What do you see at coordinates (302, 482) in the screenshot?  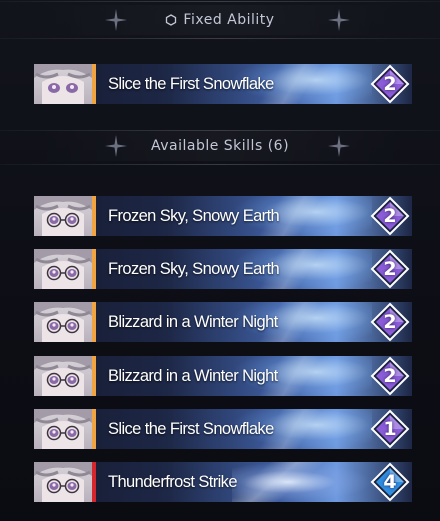 I see `skill-art` at bounding box center [302, 482].